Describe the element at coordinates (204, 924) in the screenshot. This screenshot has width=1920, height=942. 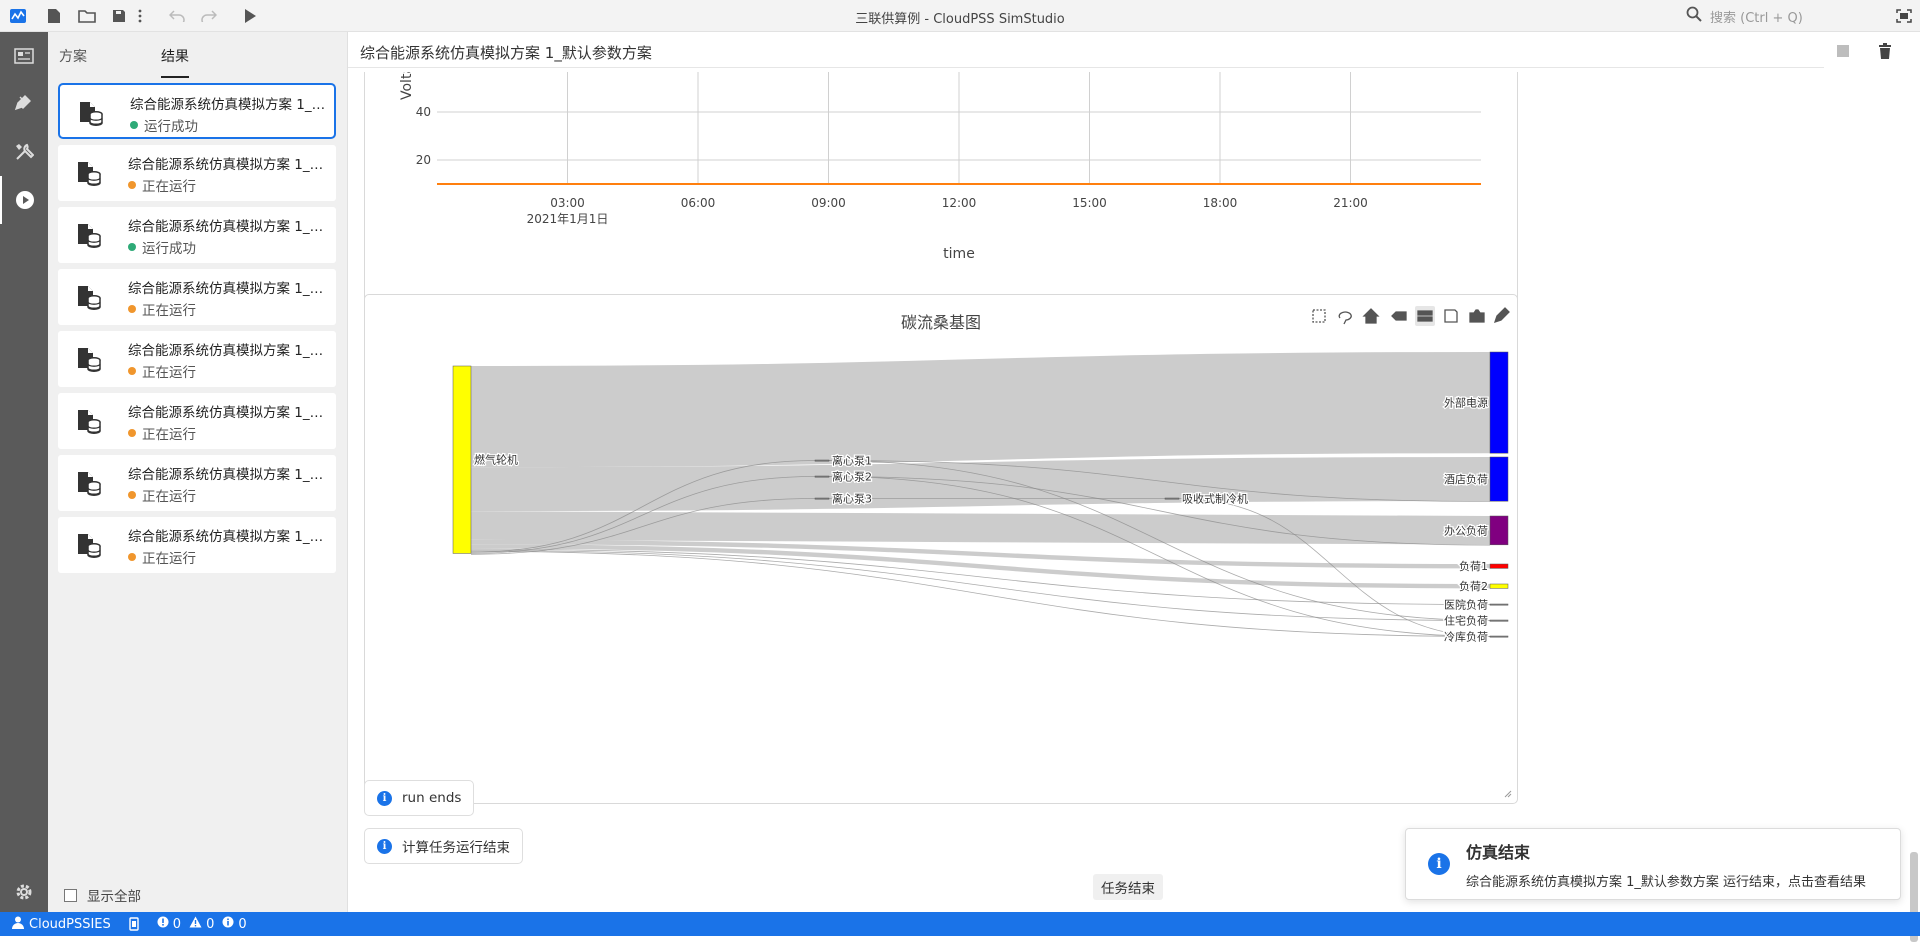
I see `warning-count: 0` at that location.